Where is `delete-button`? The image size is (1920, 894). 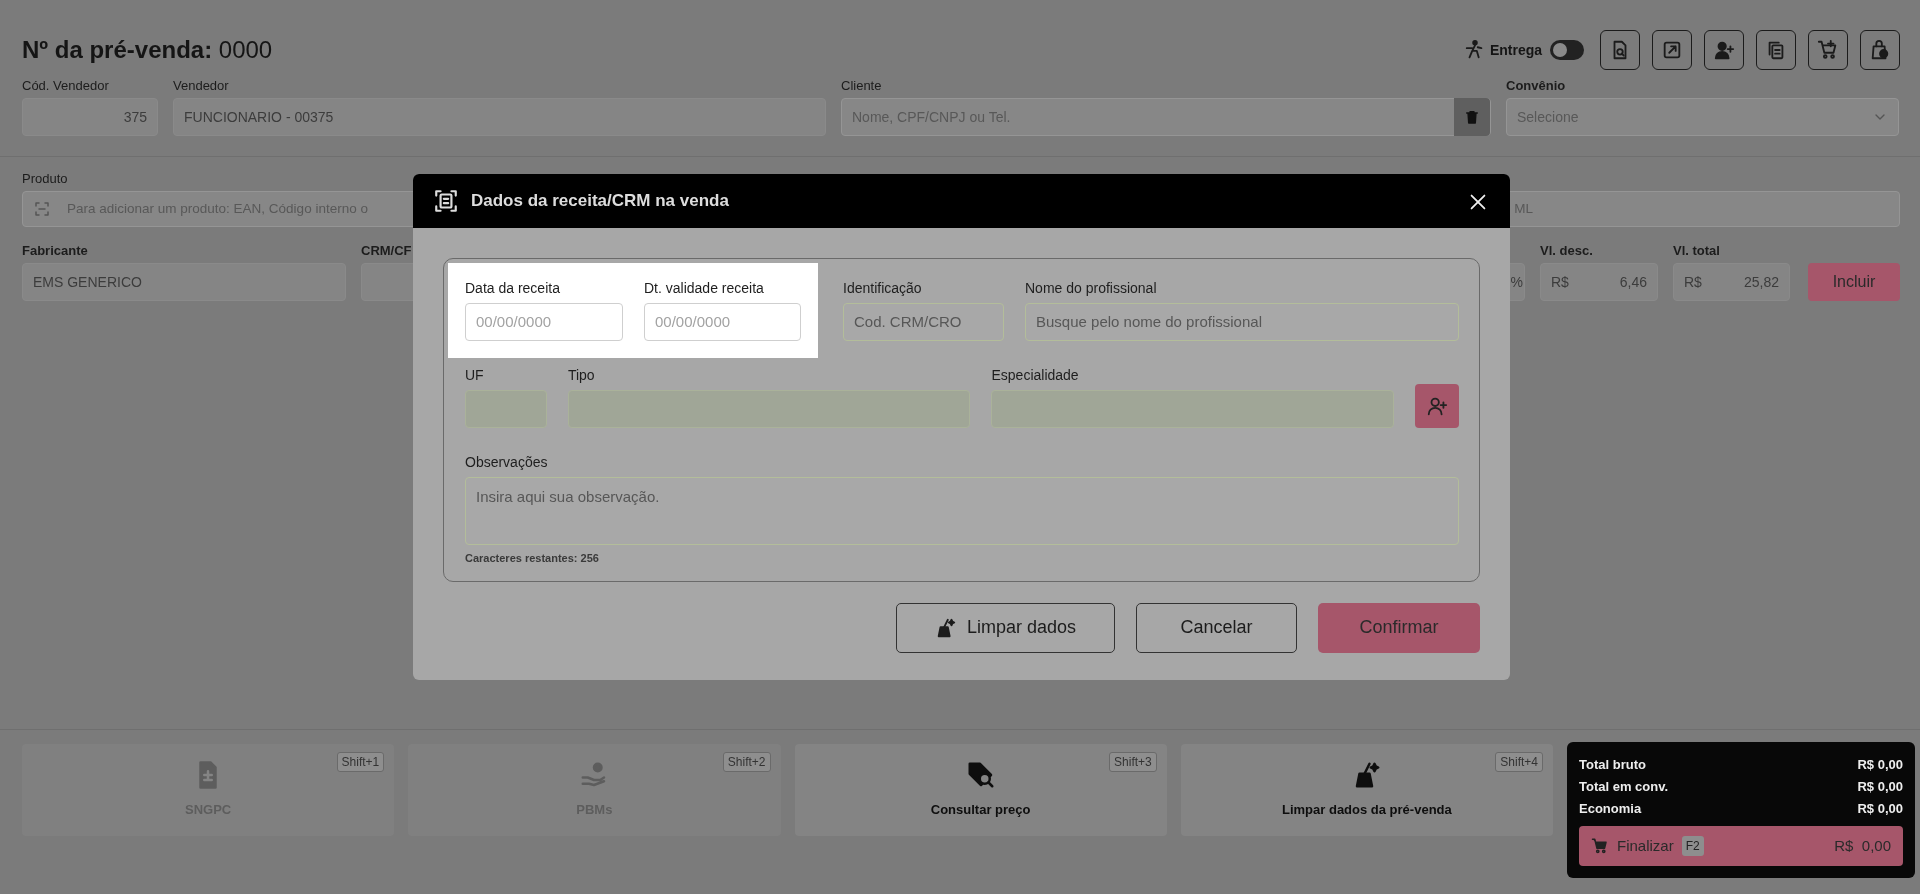
delete-button is located at coordinates (1472, 117).